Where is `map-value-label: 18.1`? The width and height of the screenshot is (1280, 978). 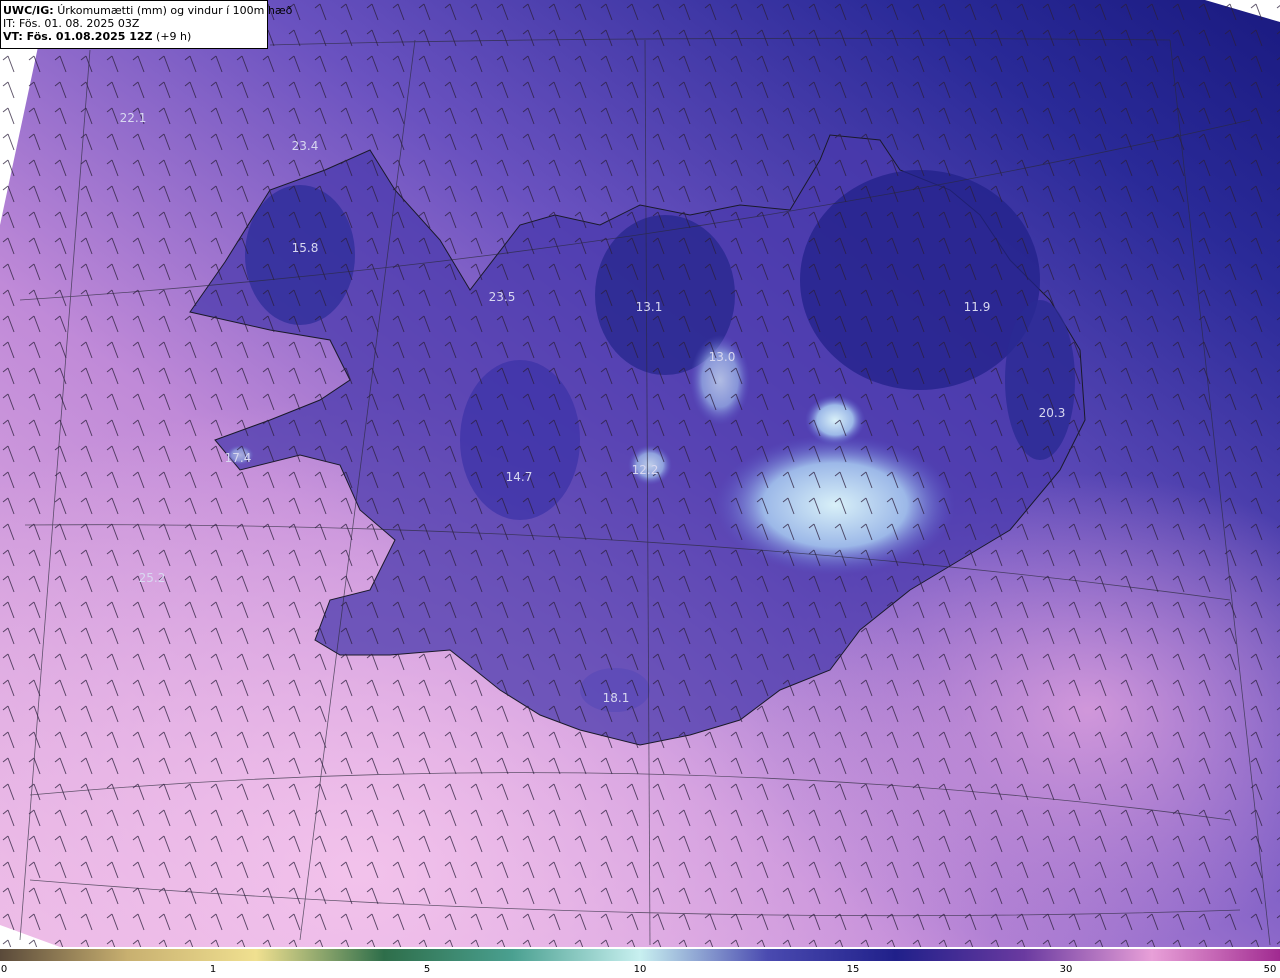 map-value-label: 18.1 is located at coordinates (616, 698).